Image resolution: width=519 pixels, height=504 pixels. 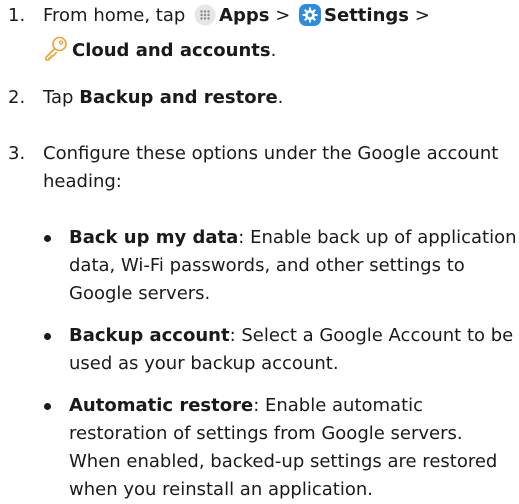 What do you see at coordinates (82, 181) in the screenshot?
I see `step-text: heading:` at bounding box center [82, 181].